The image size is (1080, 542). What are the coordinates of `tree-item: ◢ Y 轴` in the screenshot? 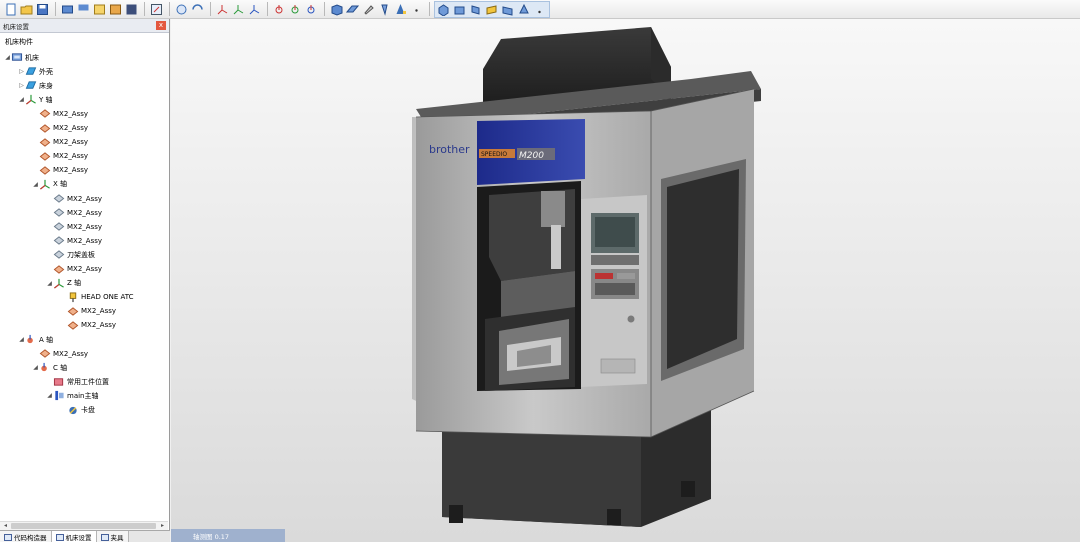 It's located at (35, 99).